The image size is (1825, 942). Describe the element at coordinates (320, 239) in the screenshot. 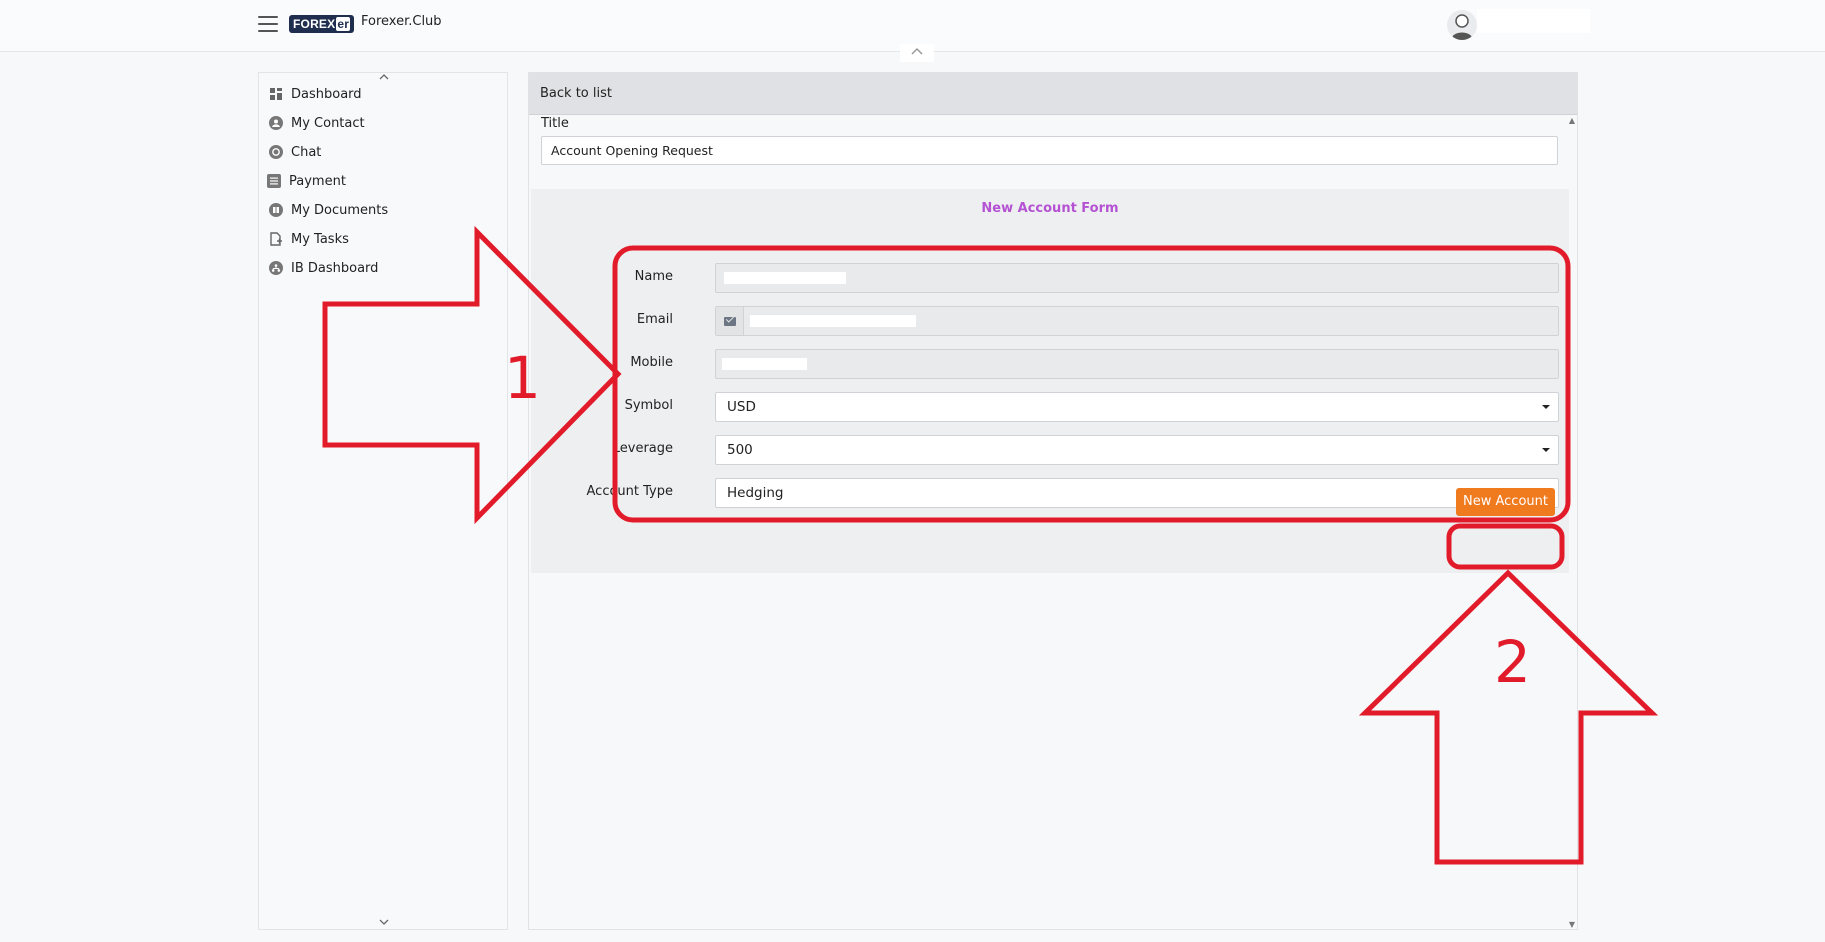

I see `sidebar-item-label: My Tasks` at that location.